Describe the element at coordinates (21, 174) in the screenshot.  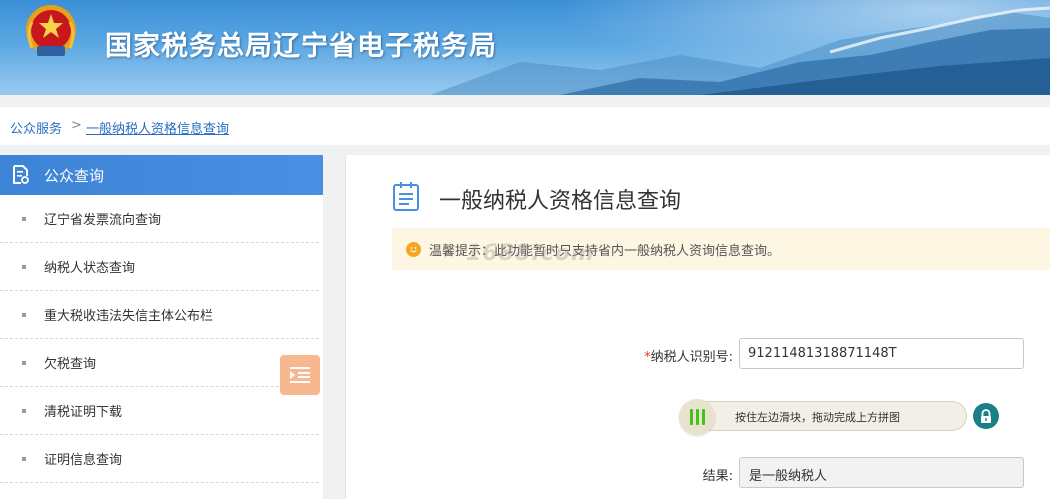
I see `document-search-icon` at that location.